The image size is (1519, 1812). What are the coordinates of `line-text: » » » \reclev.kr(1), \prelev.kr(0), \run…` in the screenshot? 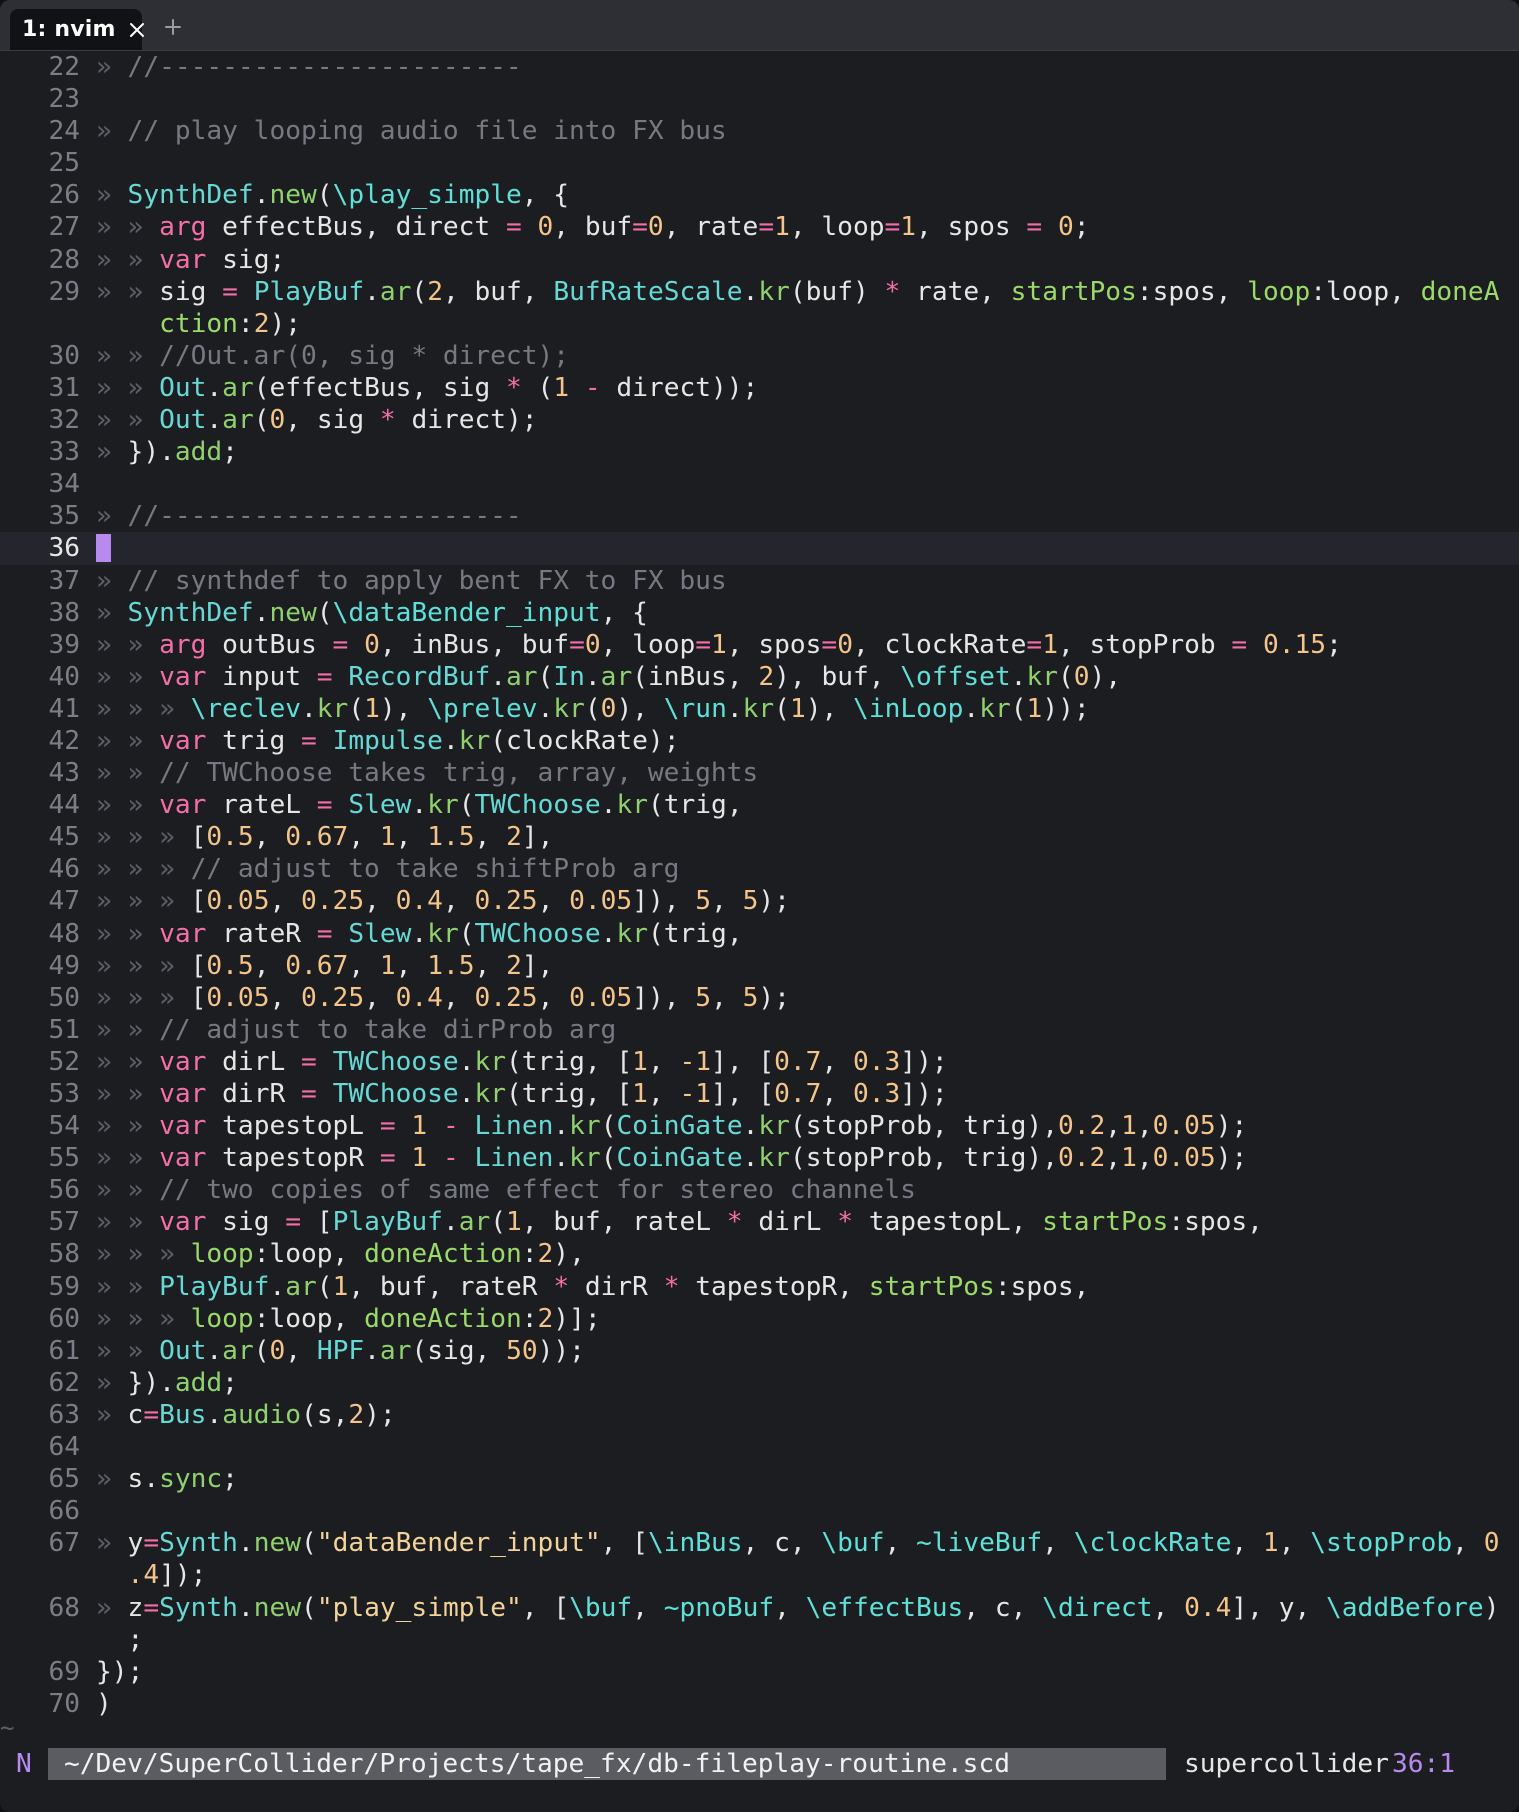 It's located at (593, 708).